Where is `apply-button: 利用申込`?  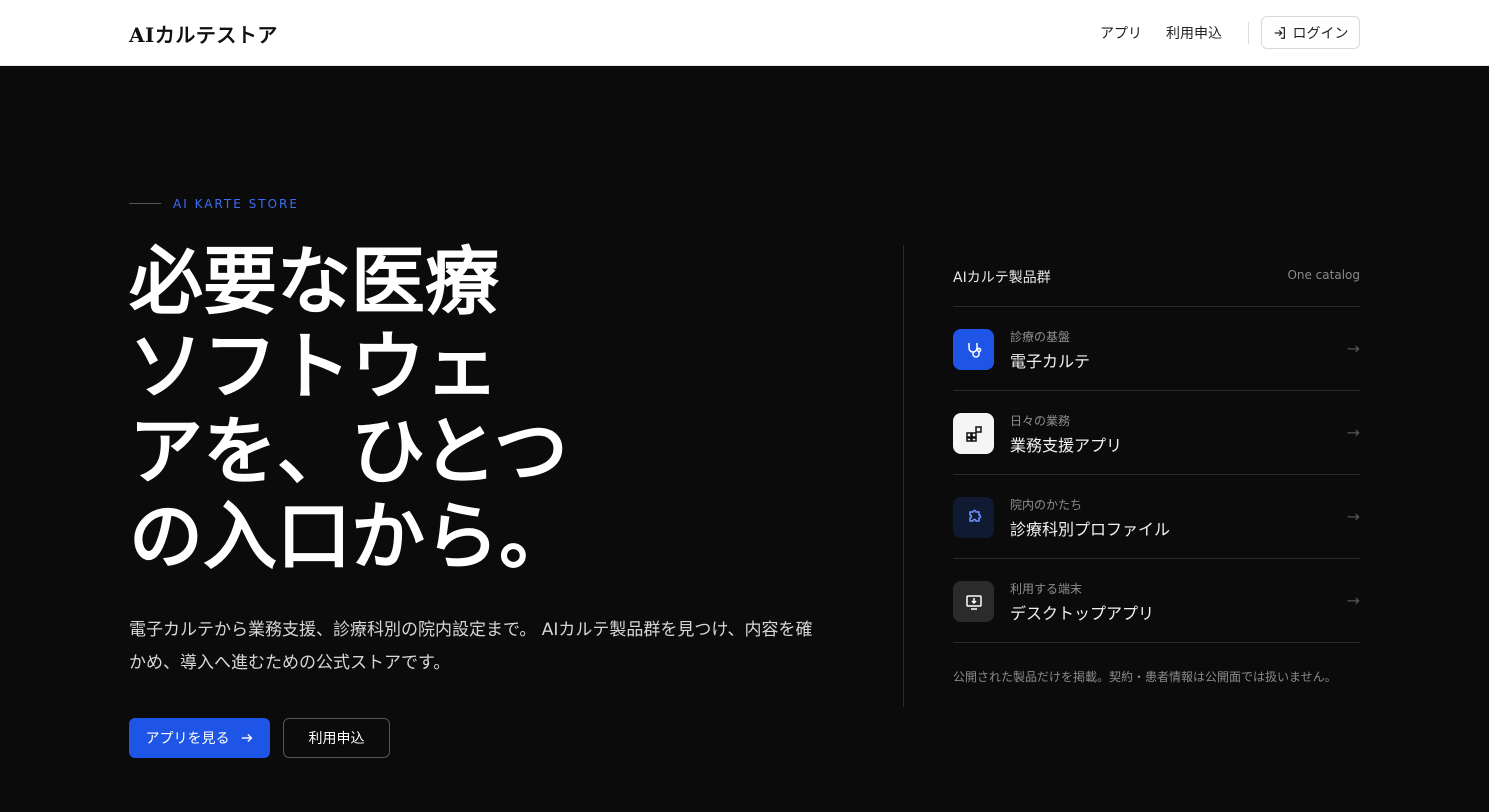 apply-button: 利用申込 is located at coordinates (336, 738).